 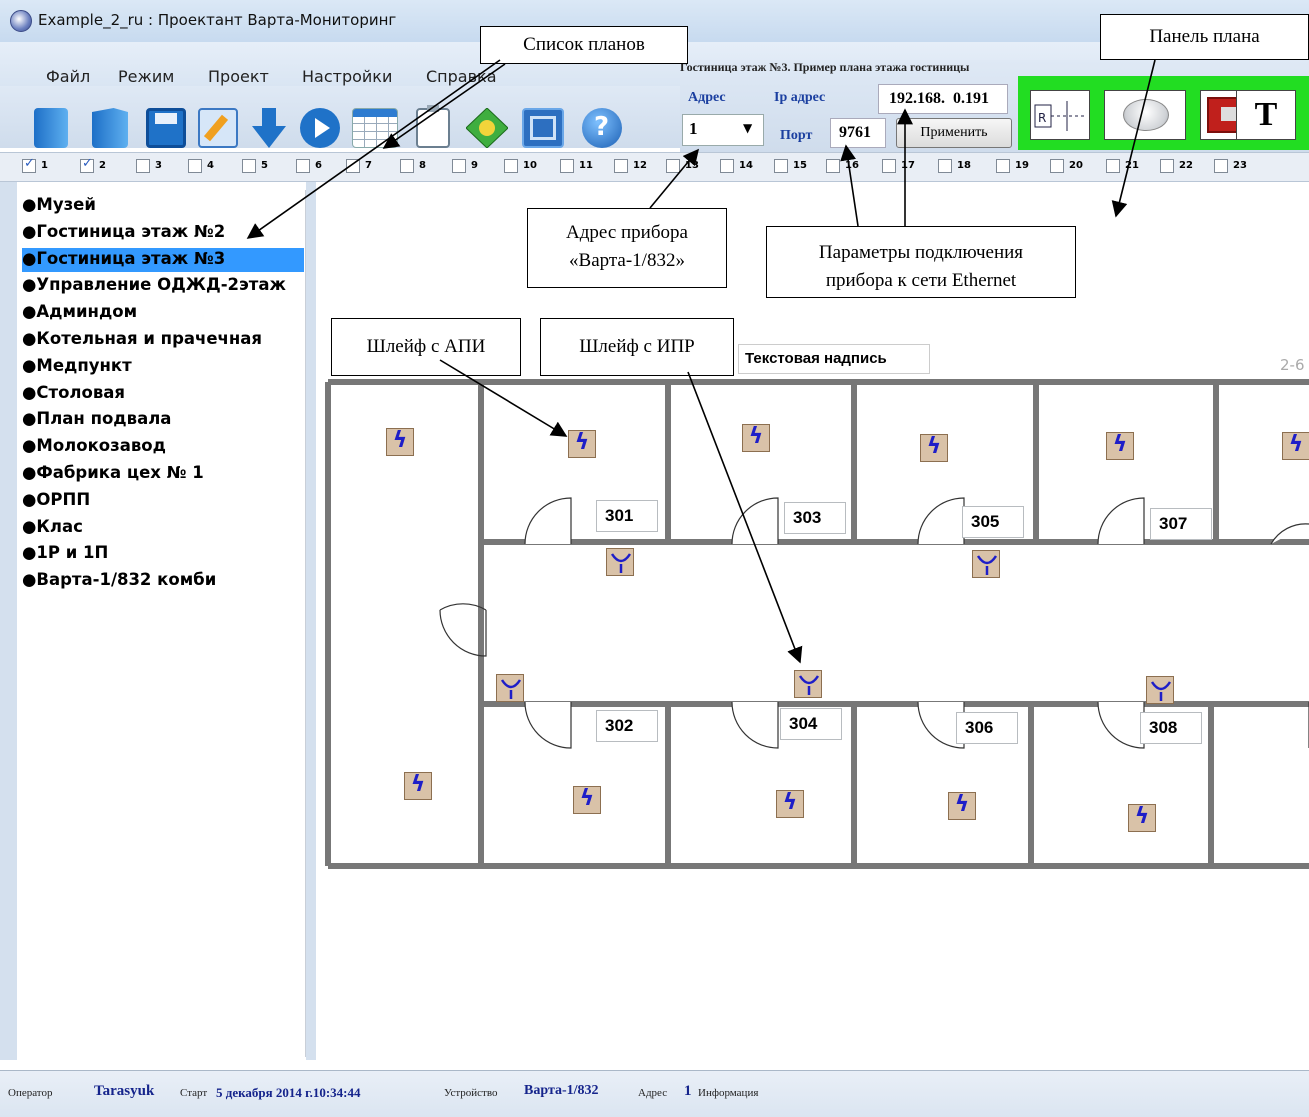 I want to click on address-label: Адрес, so click(x=707, y=97).